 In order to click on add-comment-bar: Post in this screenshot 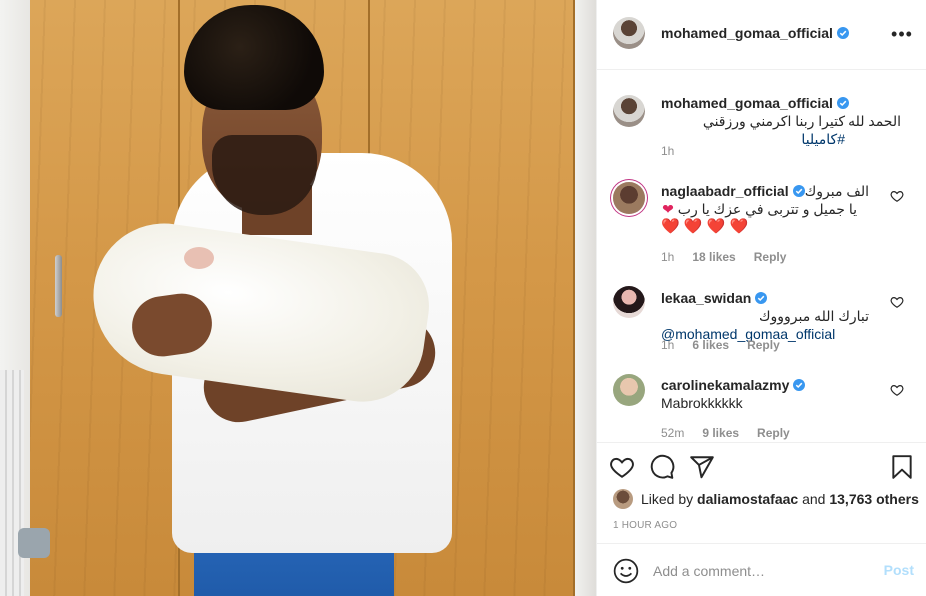, I will do `click(761, 569)`.